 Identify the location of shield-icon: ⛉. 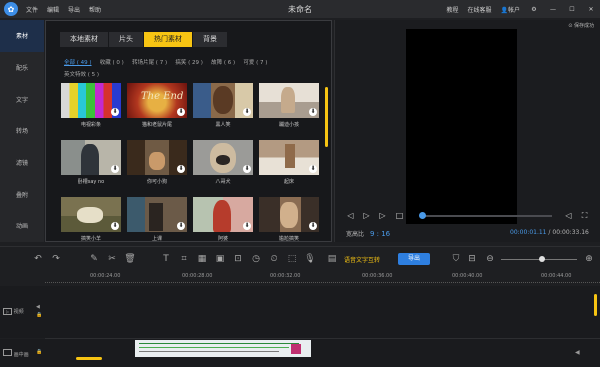
(456, 259).